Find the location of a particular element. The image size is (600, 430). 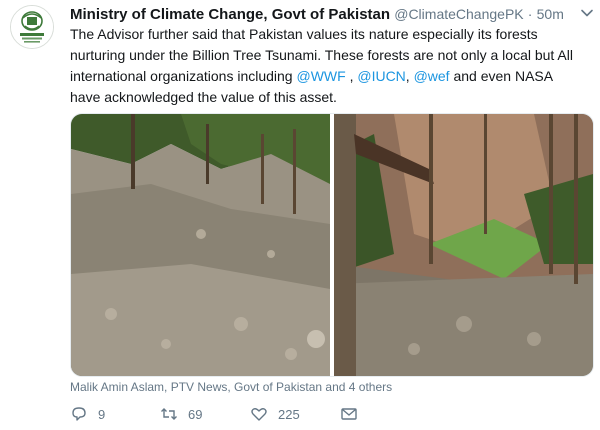

tweet-actions: 9 69 225 is located at coordinates (300, 414).